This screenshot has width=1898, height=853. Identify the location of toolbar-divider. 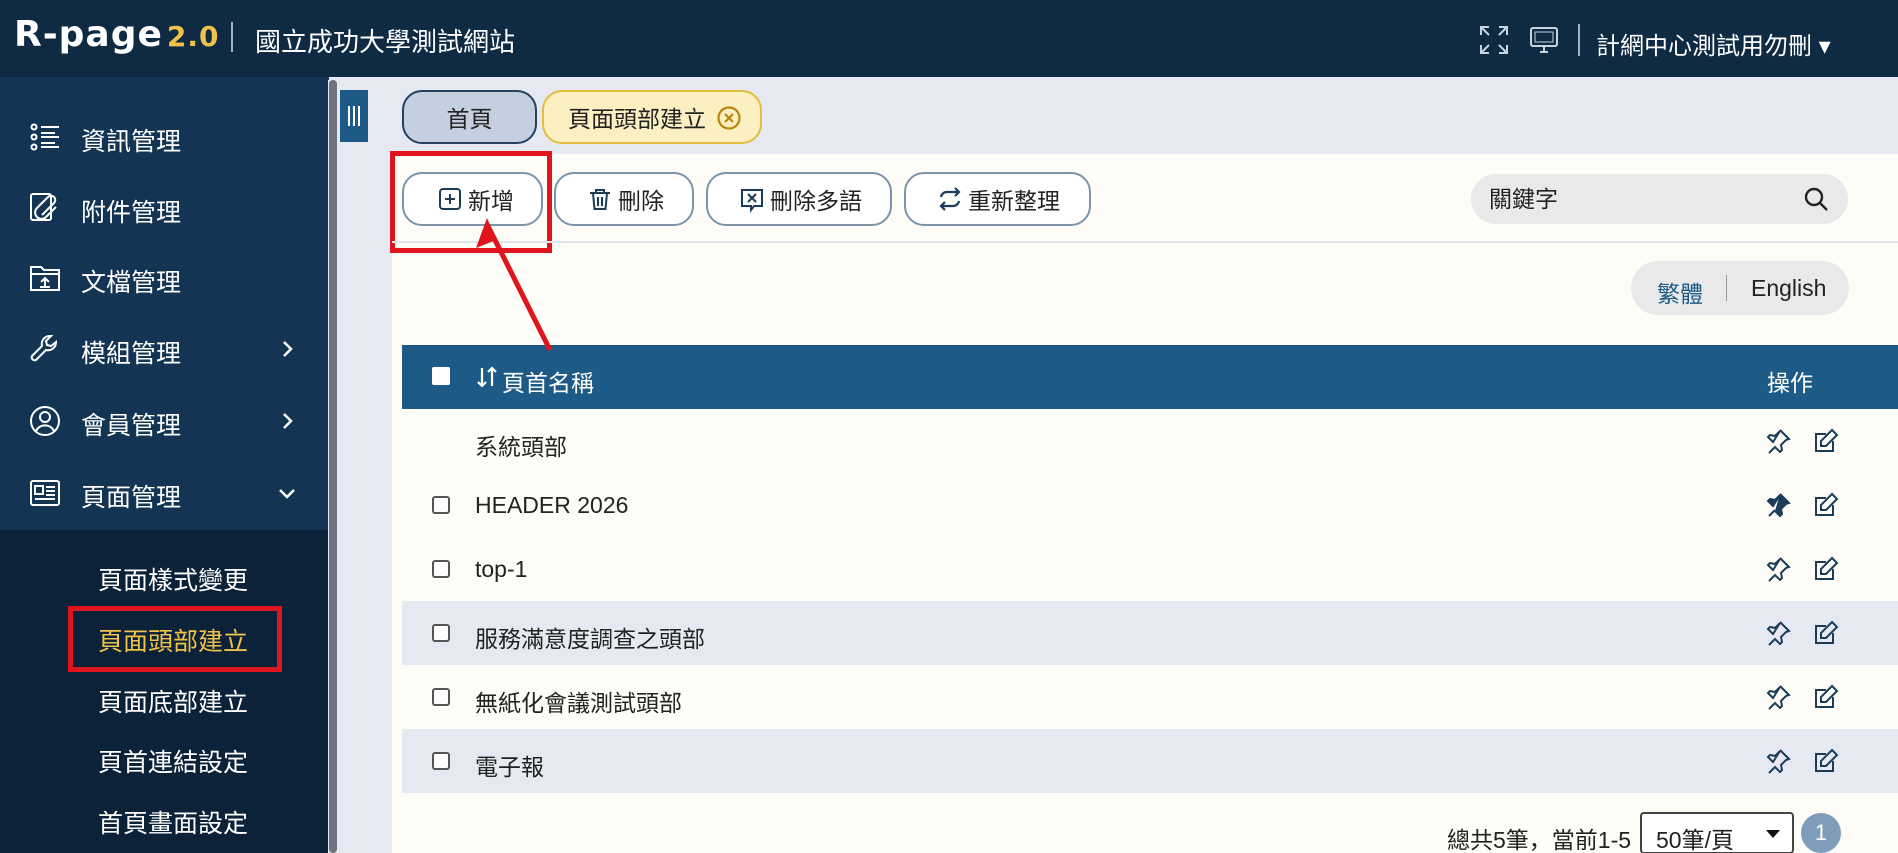
(1145, 242).